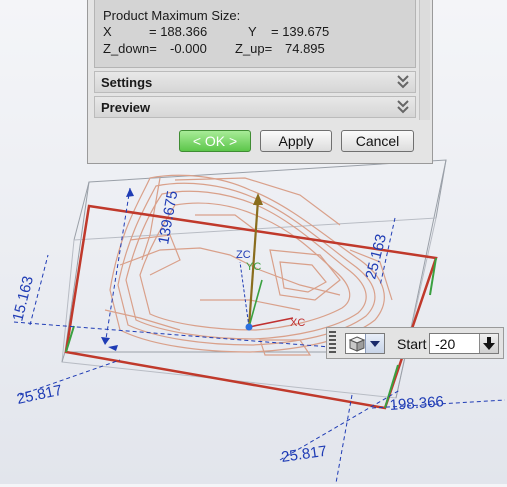  What do you see at coordinates (252, 31) in the screenshot?
I see `y-label: Y` at bounding box center [252, 31].